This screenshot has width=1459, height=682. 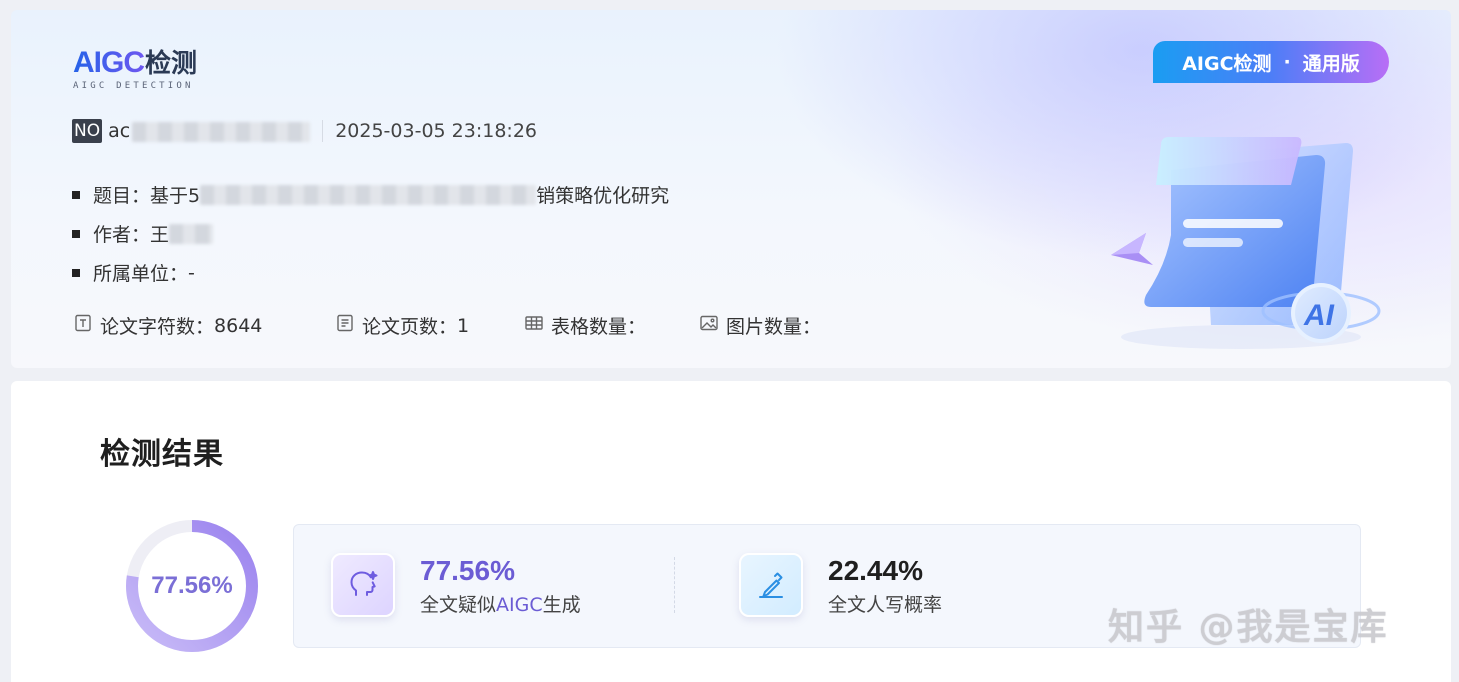 I want to click on human-rate-item: 22.44% 全文人写概率, so click(x=840, y=585).